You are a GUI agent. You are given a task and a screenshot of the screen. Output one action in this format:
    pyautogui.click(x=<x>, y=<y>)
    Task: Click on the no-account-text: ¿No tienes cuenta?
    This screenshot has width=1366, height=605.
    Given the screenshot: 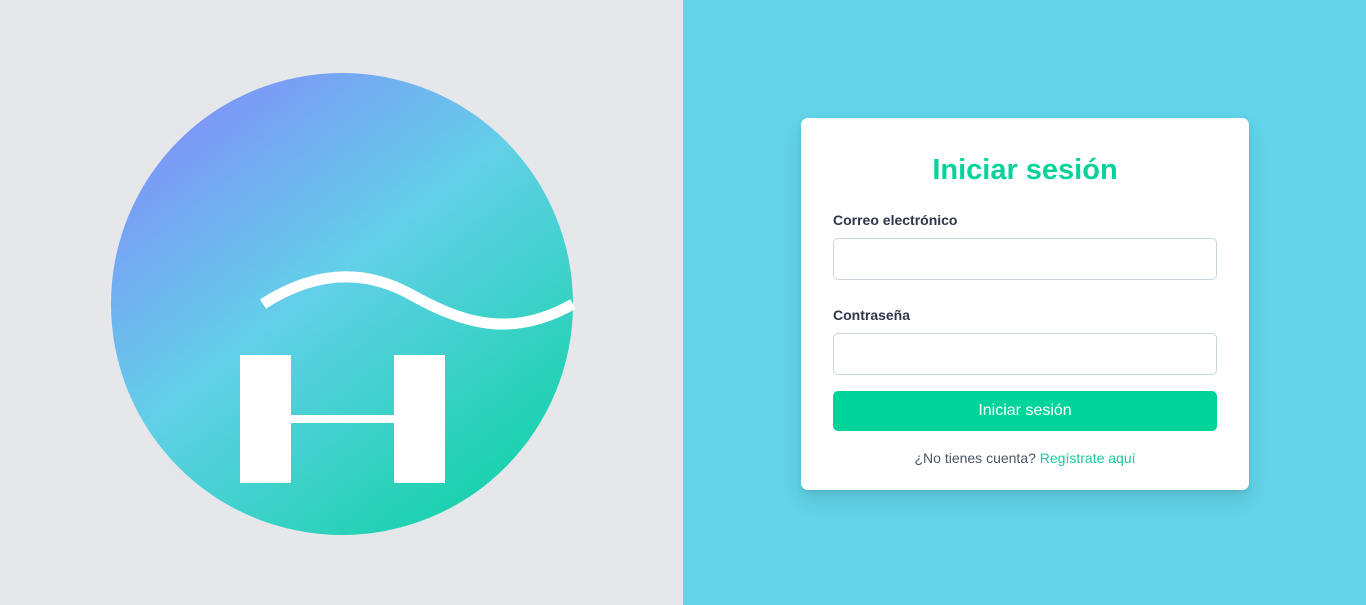 What is the action you would take?
    pyautogui.click(x=975, y=458)
    